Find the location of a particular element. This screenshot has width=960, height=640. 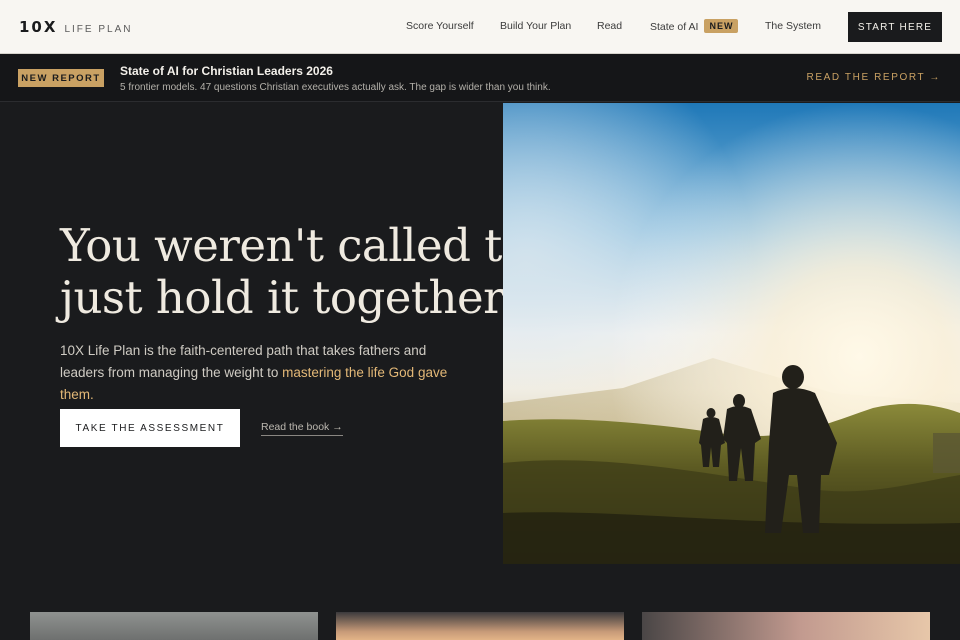

nav-score-yourself: Score Yourself is located at coordinates (440, 26).